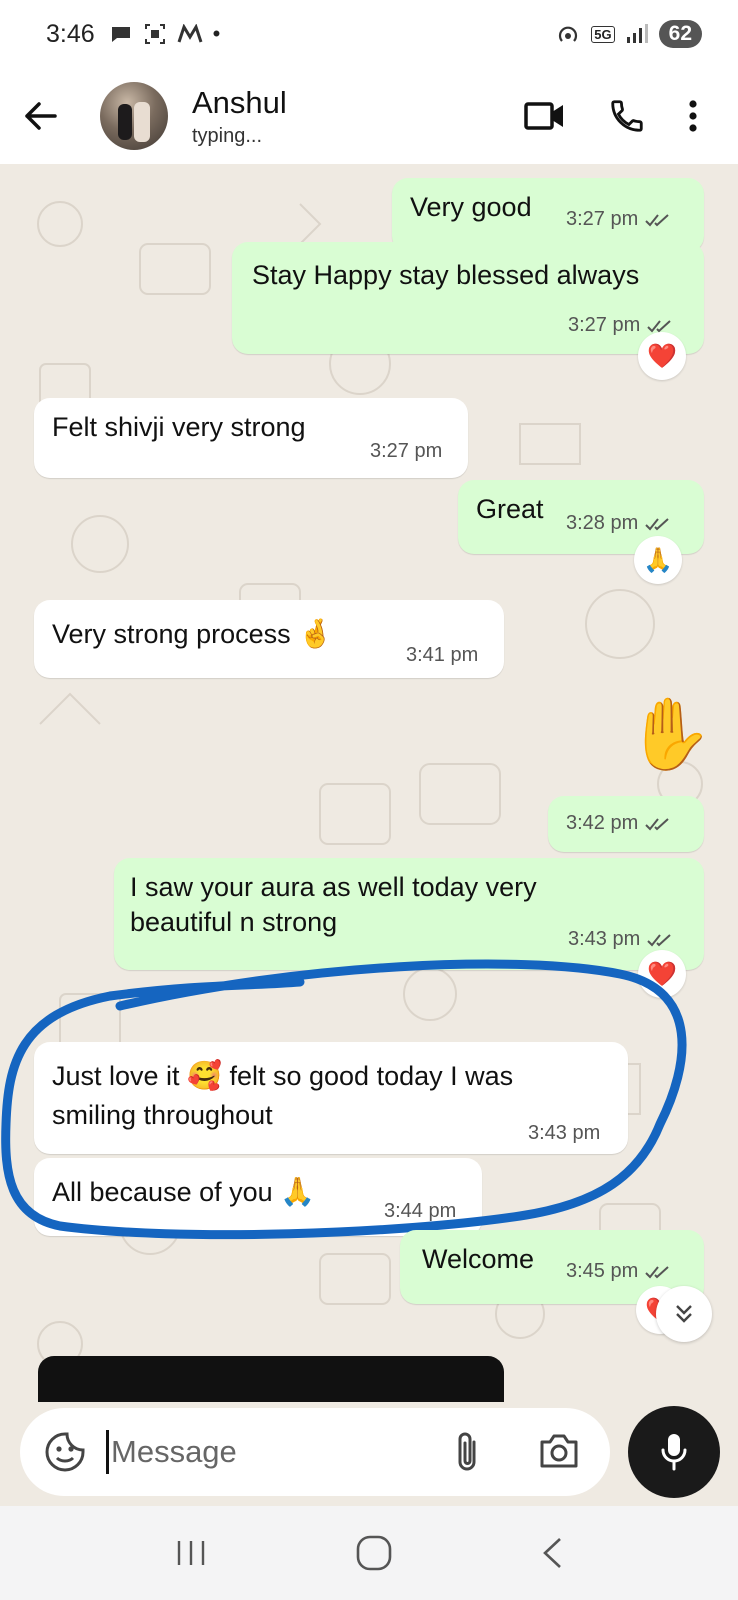 This screenshot has width=738, height=1600. I want to click on message-time: 3:41 pm, so click(442, 655).